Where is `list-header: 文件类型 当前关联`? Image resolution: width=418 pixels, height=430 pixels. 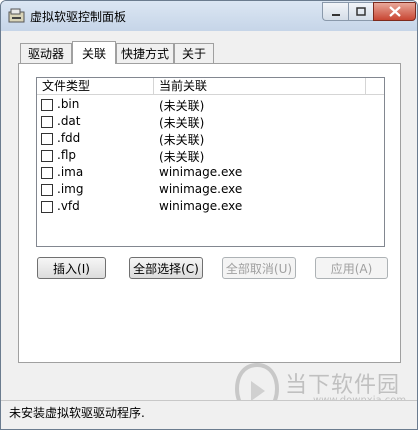 list-header: 文件类型 当前关联 is located at coordinates (210, 86).